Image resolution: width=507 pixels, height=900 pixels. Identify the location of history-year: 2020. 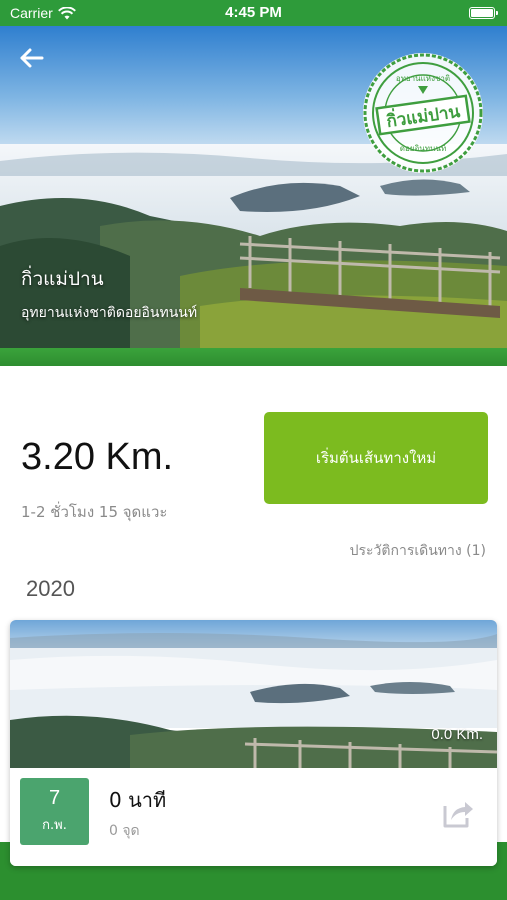
(50, 588).